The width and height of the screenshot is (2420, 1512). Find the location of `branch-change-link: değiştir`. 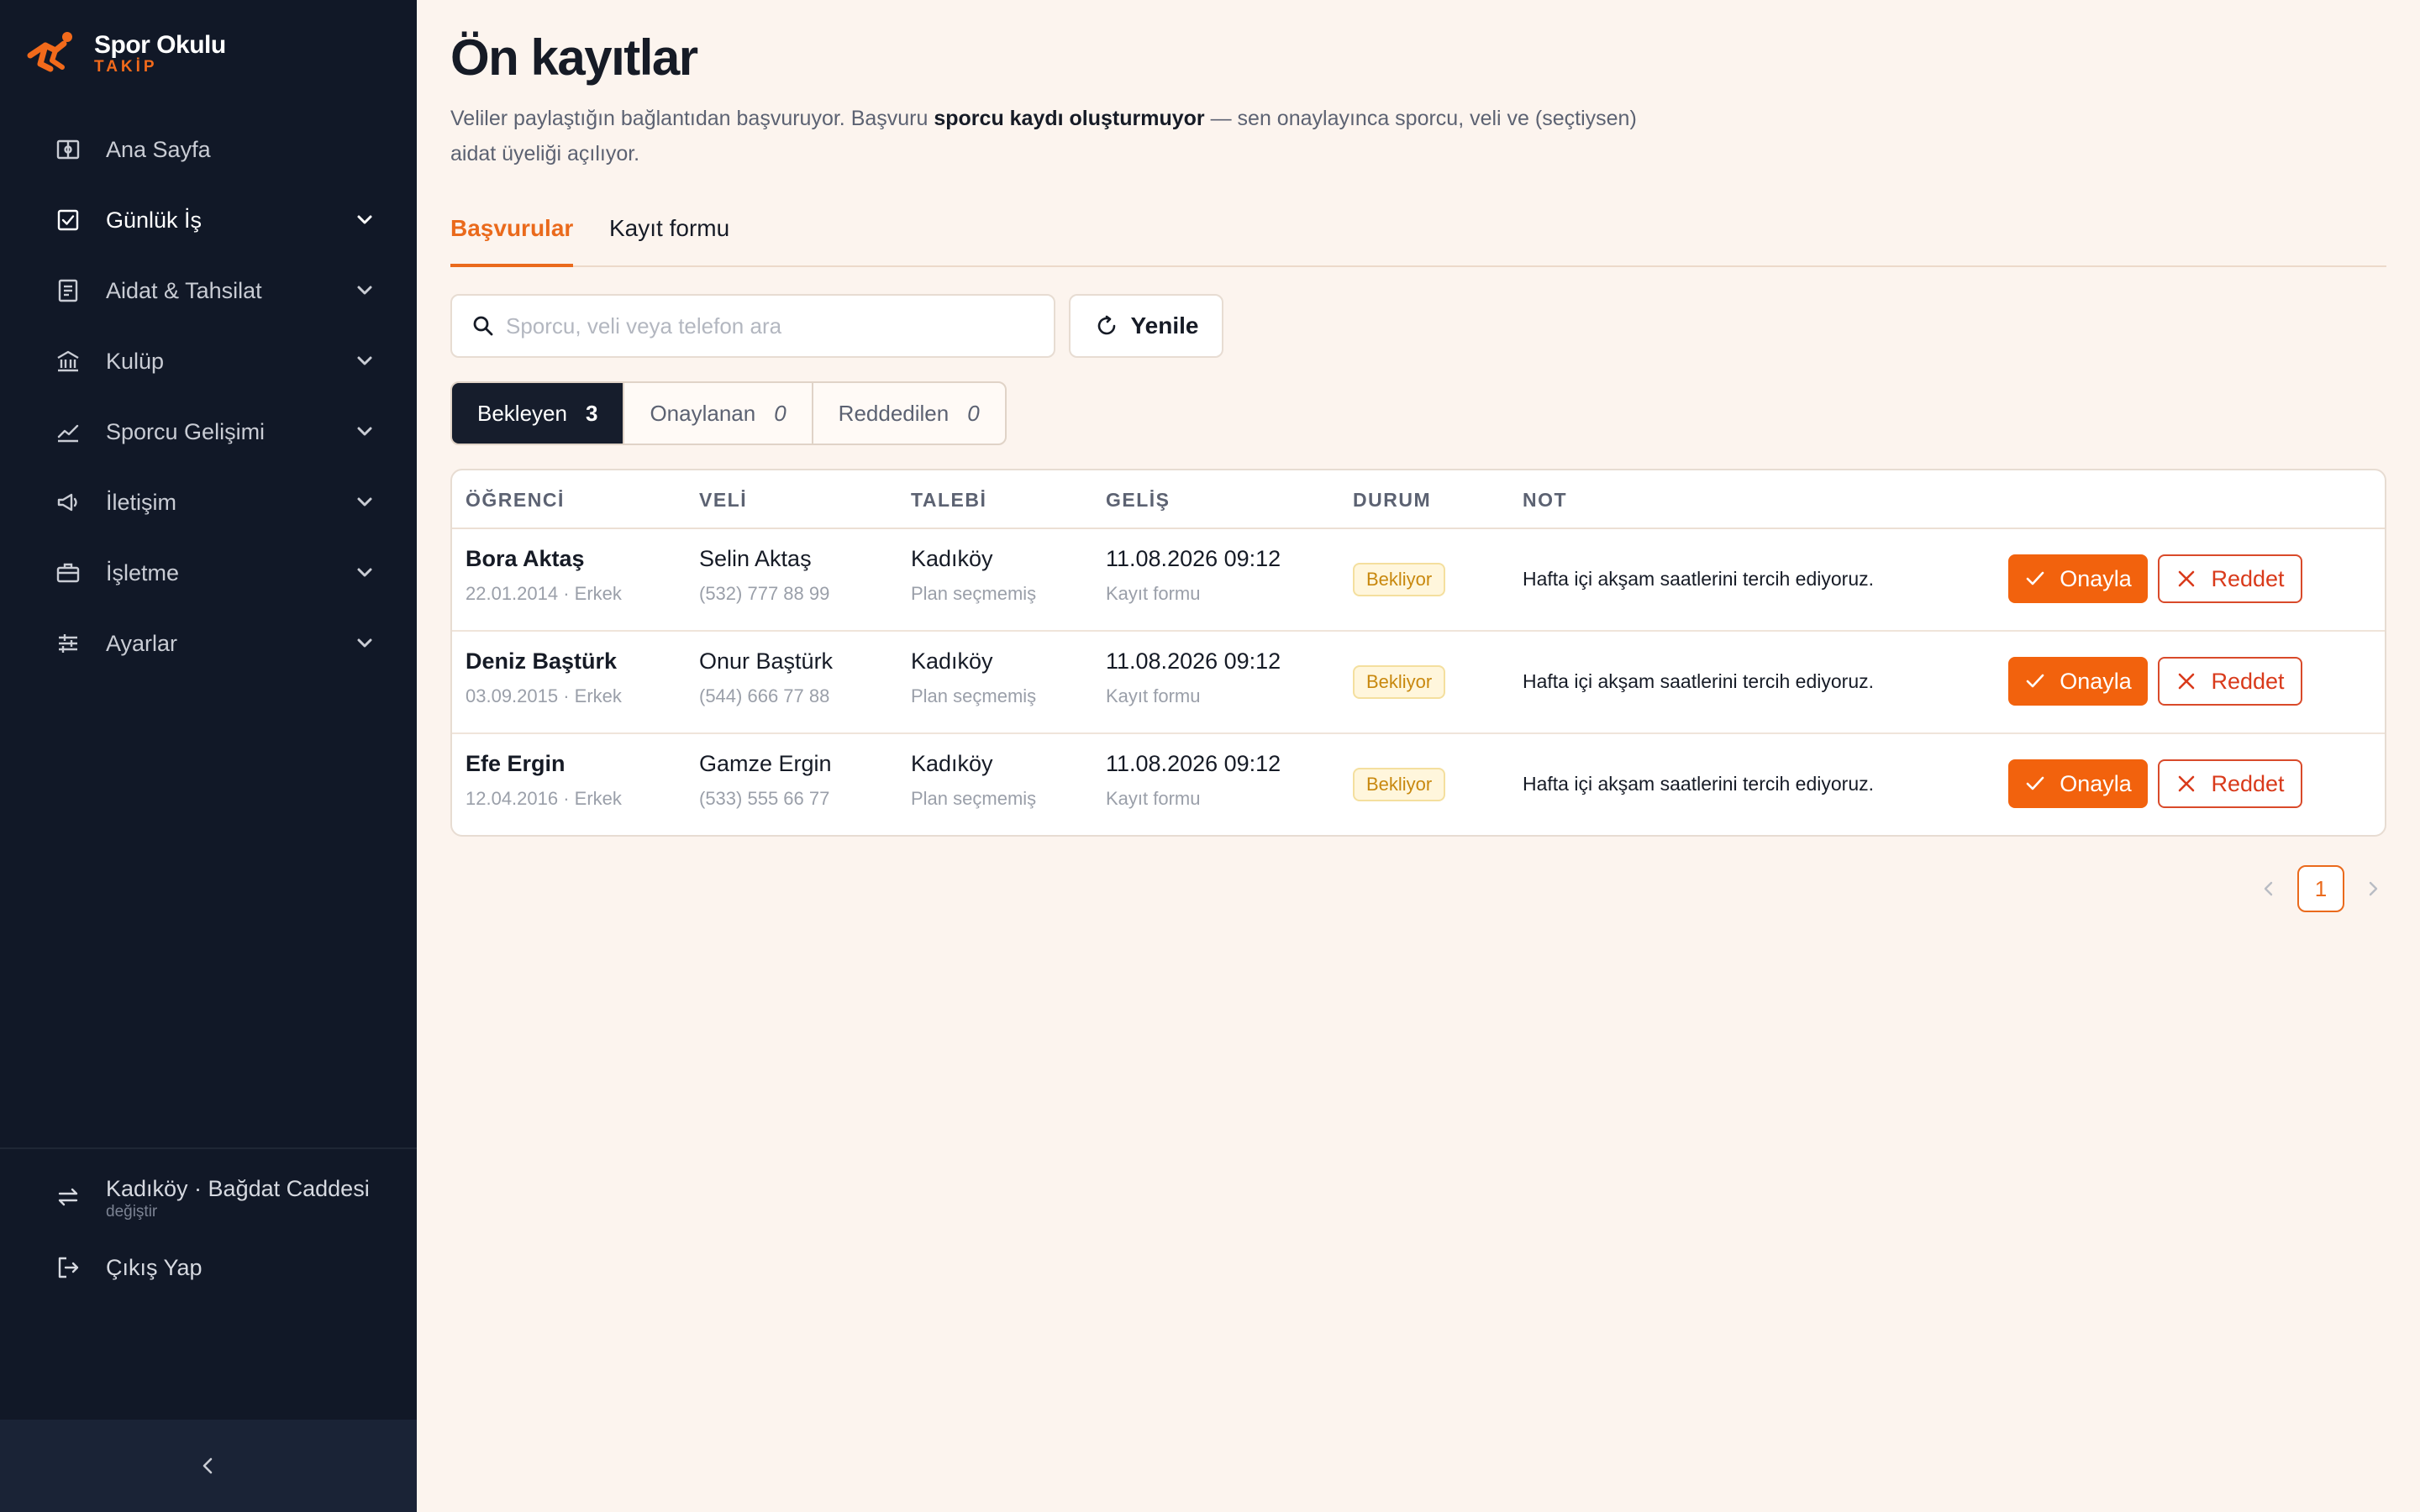

branch-change-link: değiştir is located at coordinates (238, 1212).